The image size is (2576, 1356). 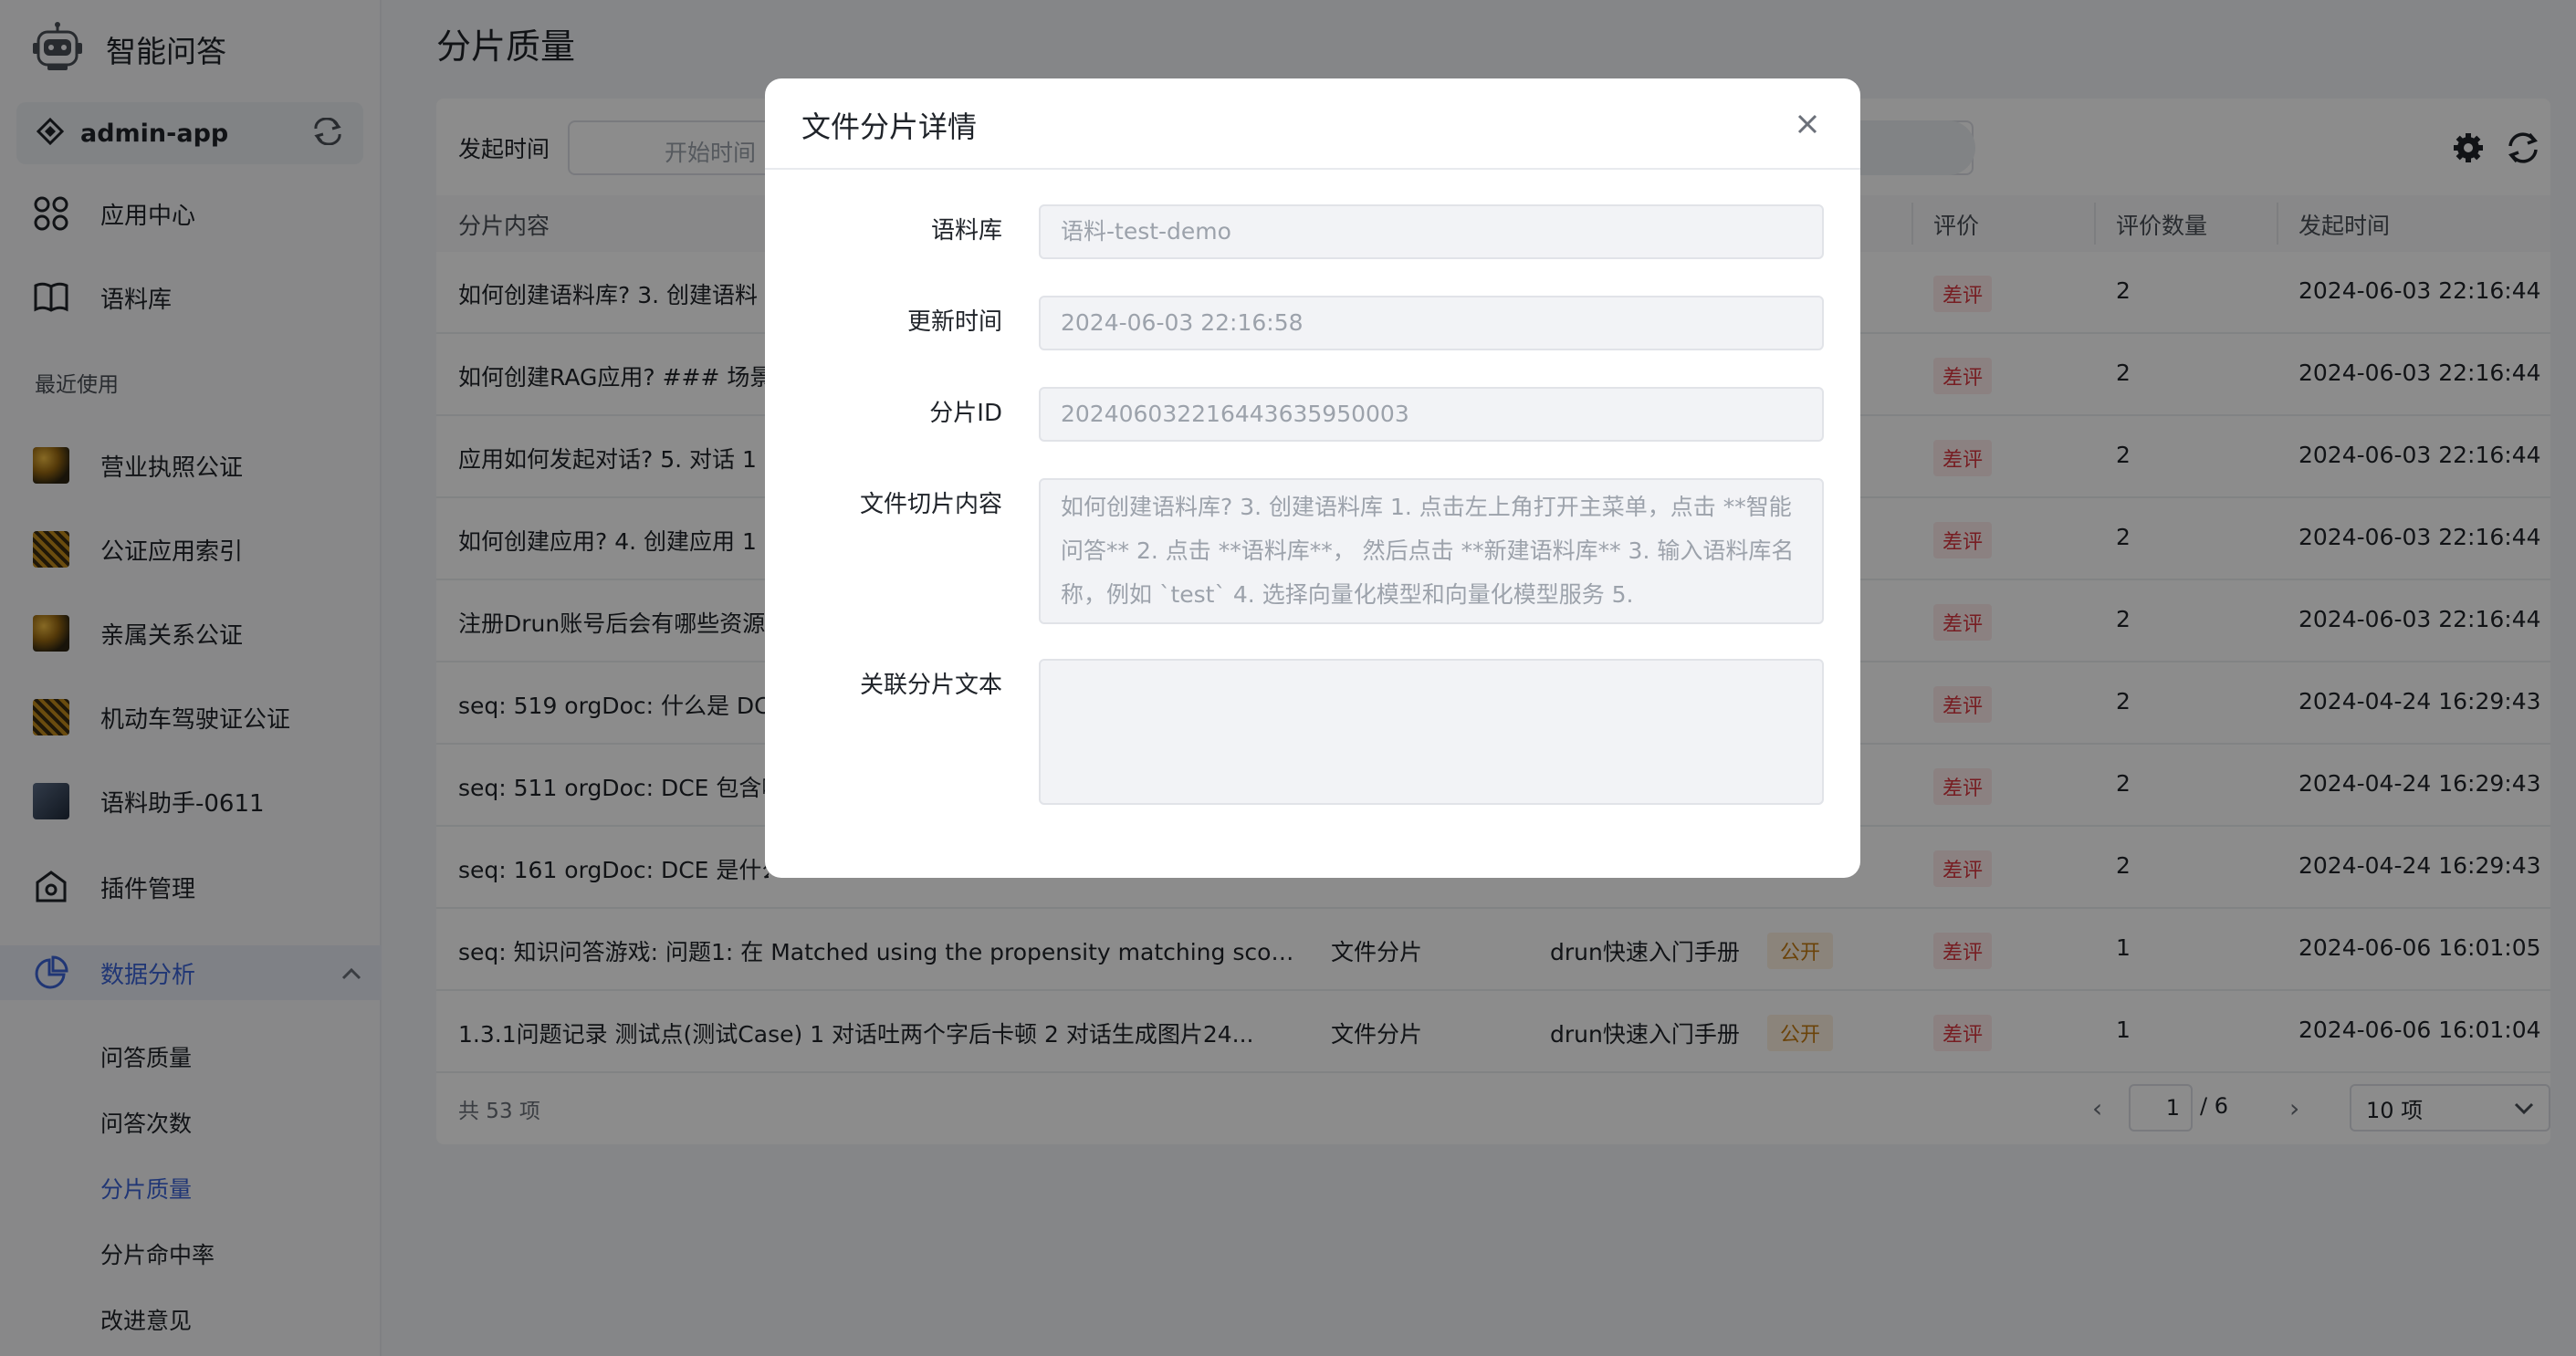 What do you see at coordinates (931, 504) in the screenshot?
I see `field-label-content: 文件切片内容` at bounding box center [931, 504].